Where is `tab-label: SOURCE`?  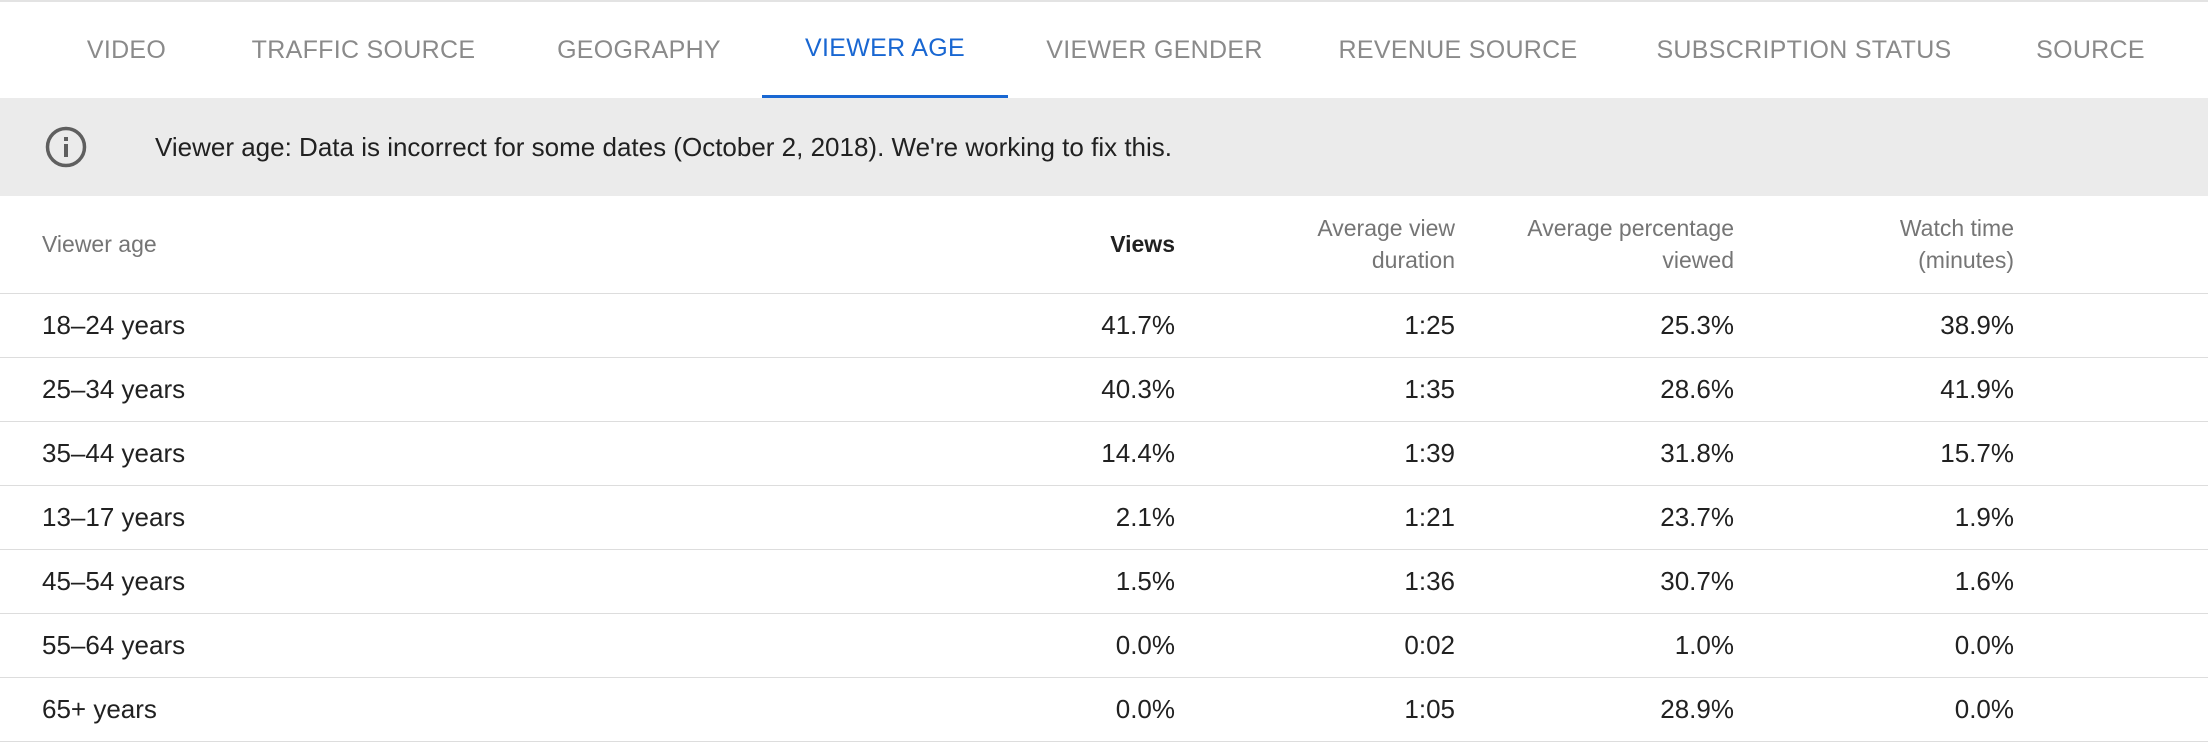 tab-label: SOURCE is located at coordinates (2090, 50).